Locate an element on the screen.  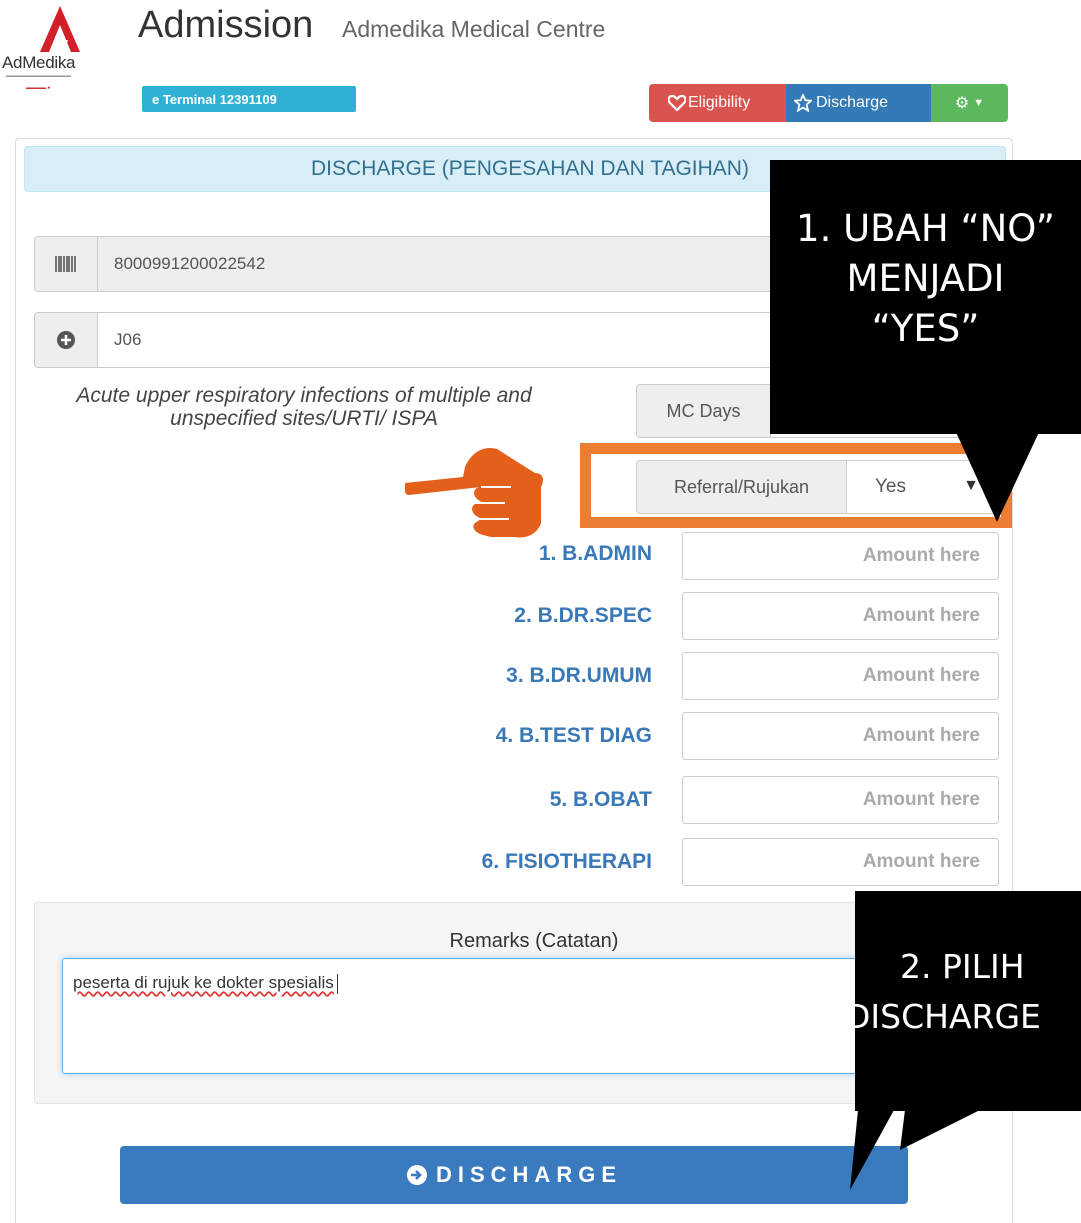
referral-highlight-box is located at coordinates (796, 485).